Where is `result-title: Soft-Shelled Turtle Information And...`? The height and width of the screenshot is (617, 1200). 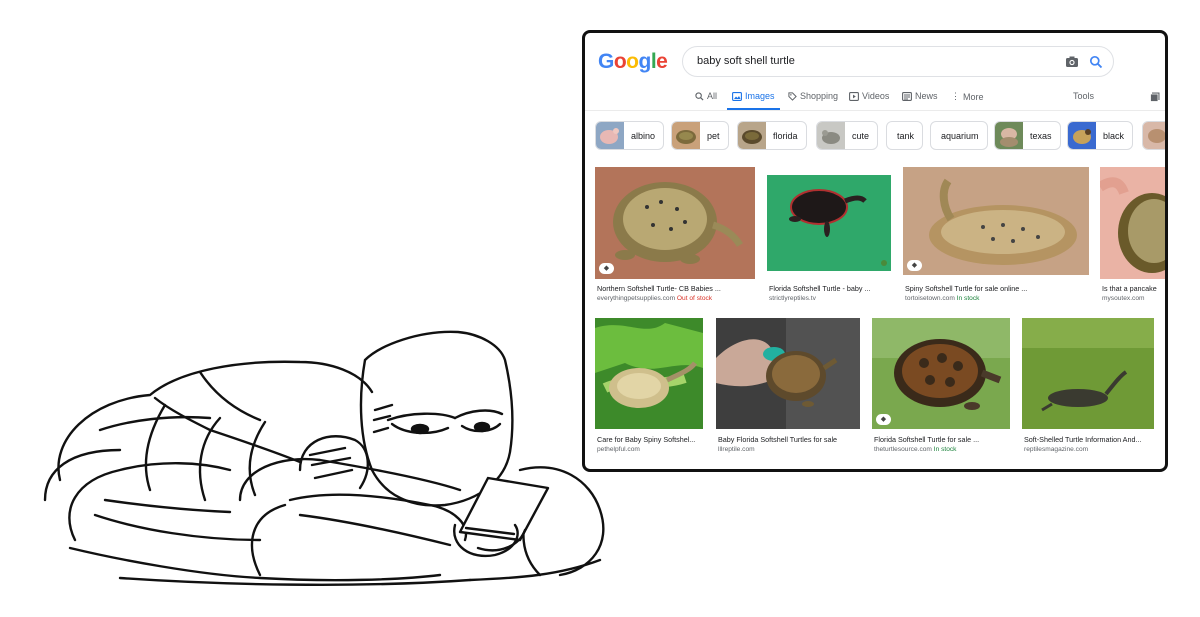 result-title: Soft-Shelled Turtle Information And... is located at coordinates (1094, 439).